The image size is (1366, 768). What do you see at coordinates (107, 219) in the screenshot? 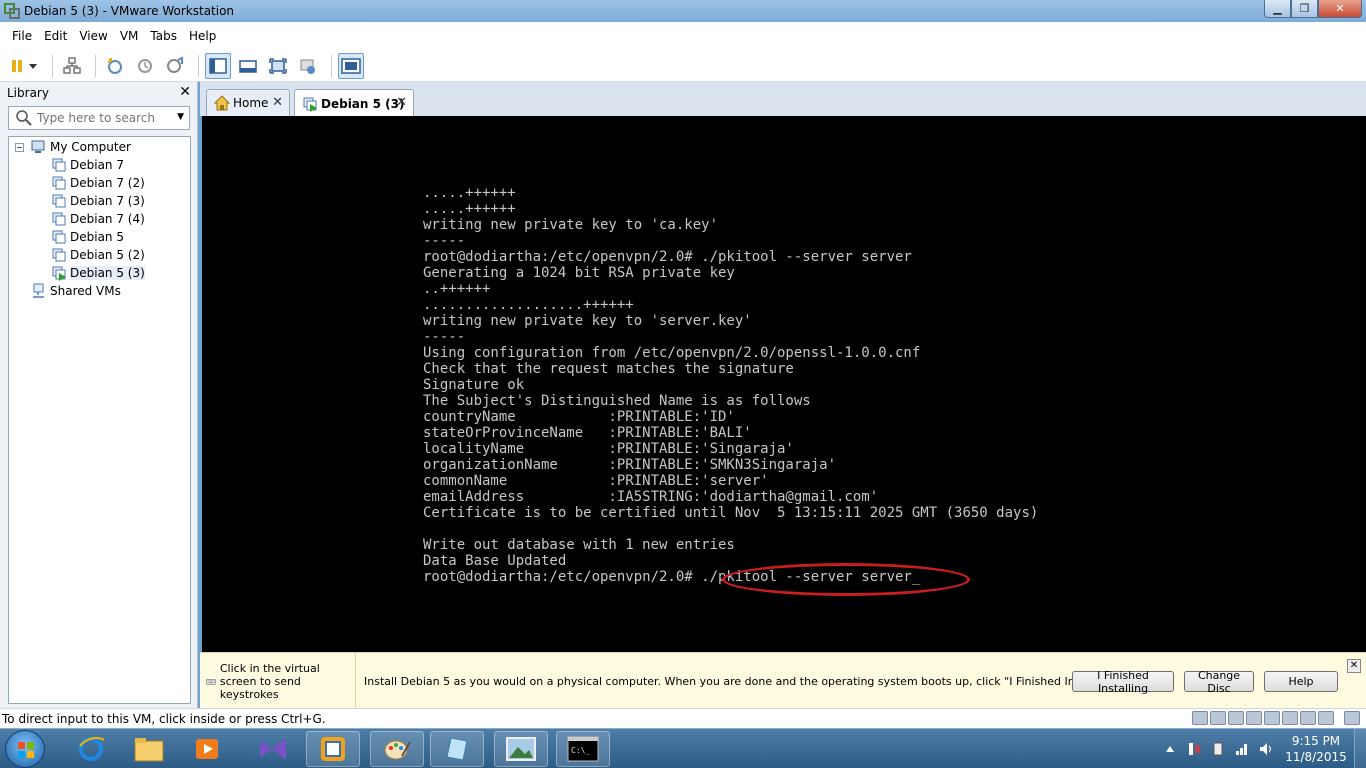
I see `tree-item-label: Debian 7 (4)` at bounding box center [107, 219].